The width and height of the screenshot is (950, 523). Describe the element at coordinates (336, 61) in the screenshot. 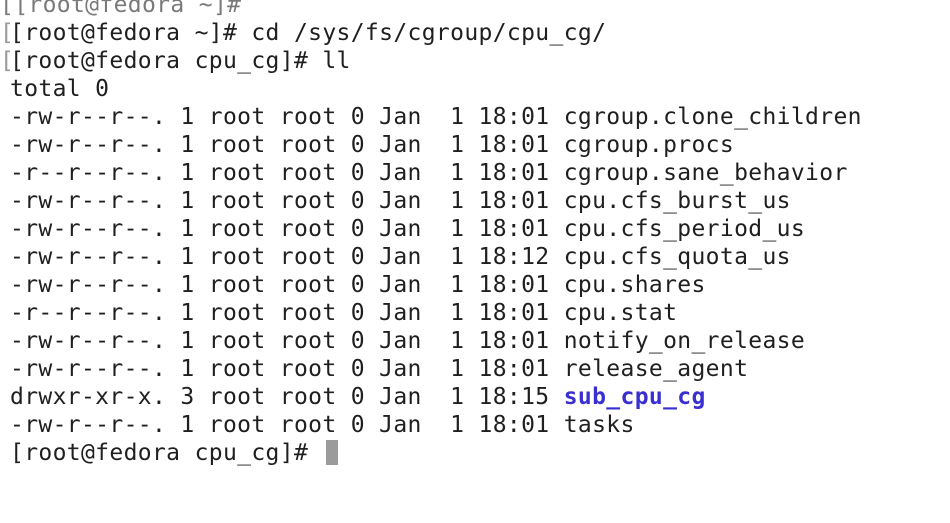

I see `shell-command: ll` at that location.